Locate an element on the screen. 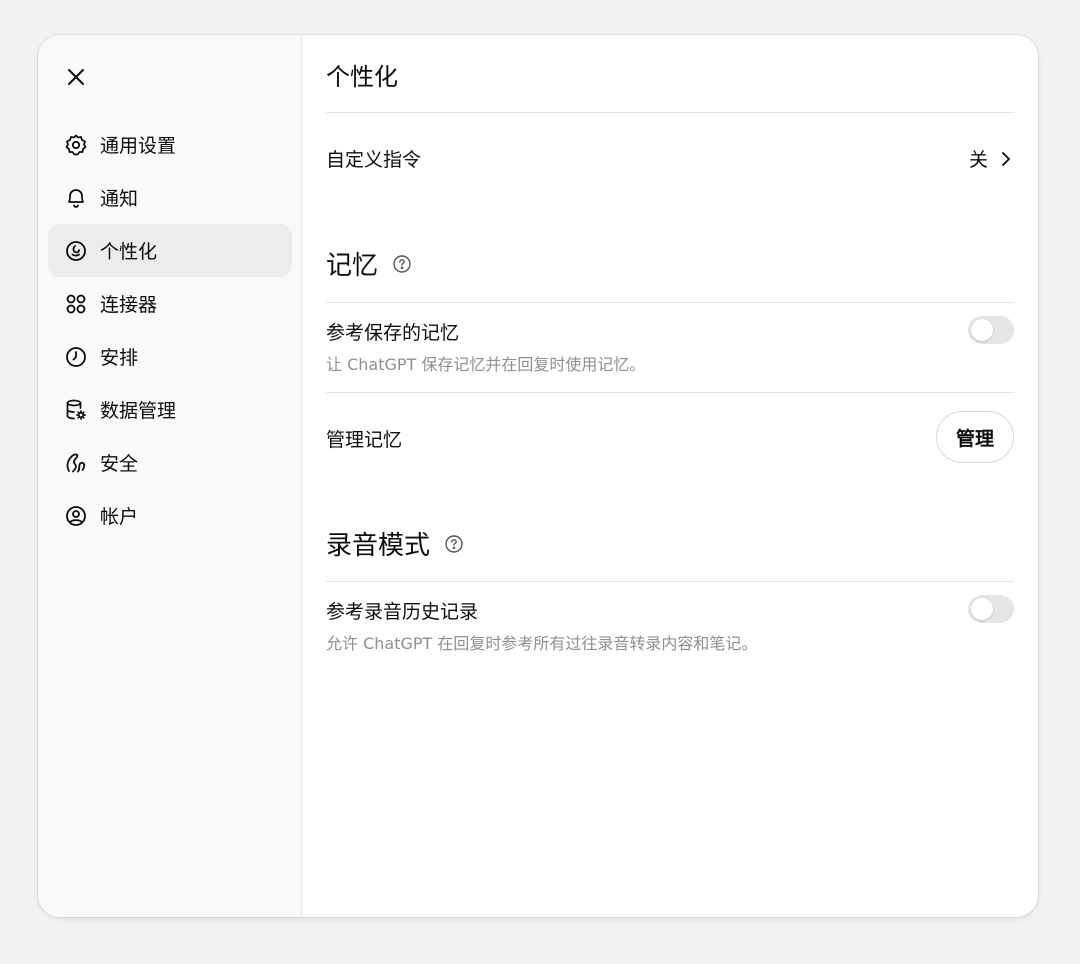 The width and height of the screenshot is (1080, 964). sidebar-item-schedule: 安排 is located at coordinates (170, 356).